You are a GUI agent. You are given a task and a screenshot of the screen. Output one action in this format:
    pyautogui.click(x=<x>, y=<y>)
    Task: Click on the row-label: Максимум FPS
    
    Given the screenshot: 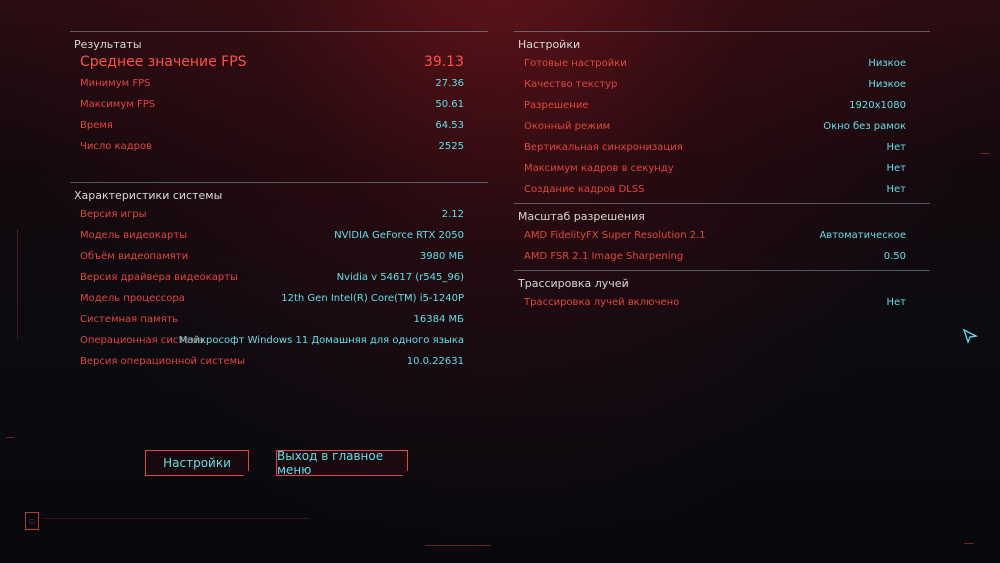 What is the action you would take?
    pyautogui.click(x=118, y=104)
    